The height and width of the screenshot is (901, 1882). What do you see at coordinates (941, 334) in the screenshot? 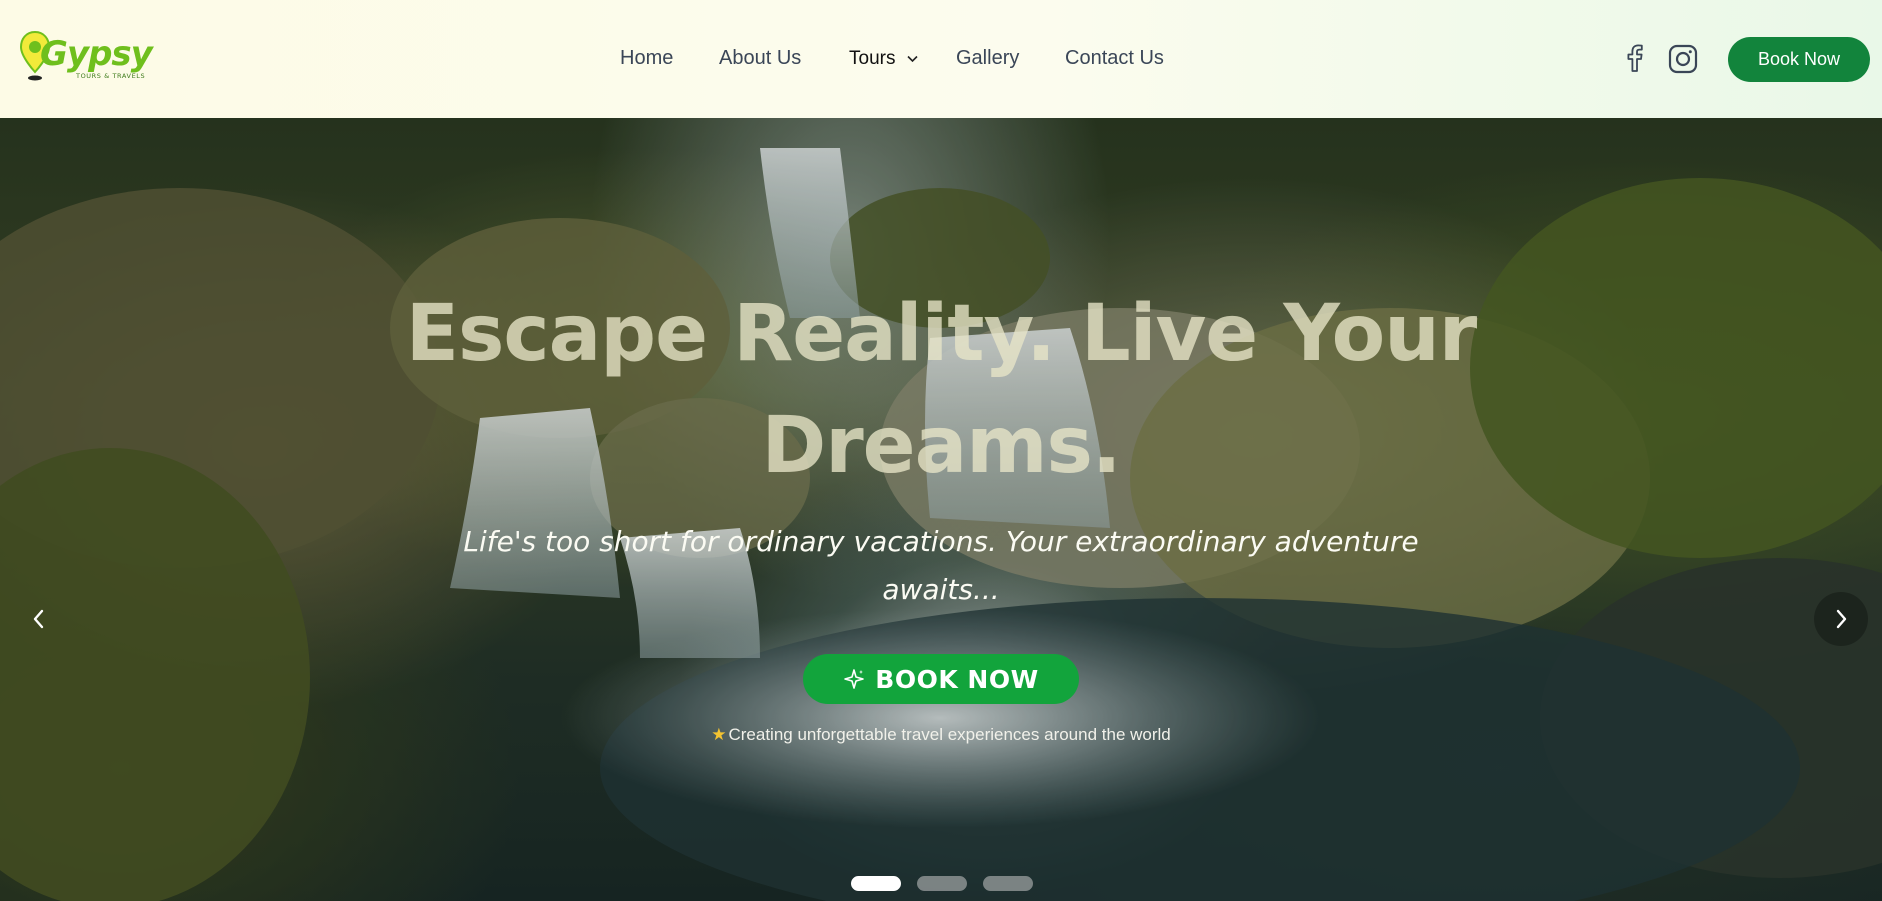
I see `hero-title-line-1: Escape Reality. Live Your` at bounding box center [941, 334].